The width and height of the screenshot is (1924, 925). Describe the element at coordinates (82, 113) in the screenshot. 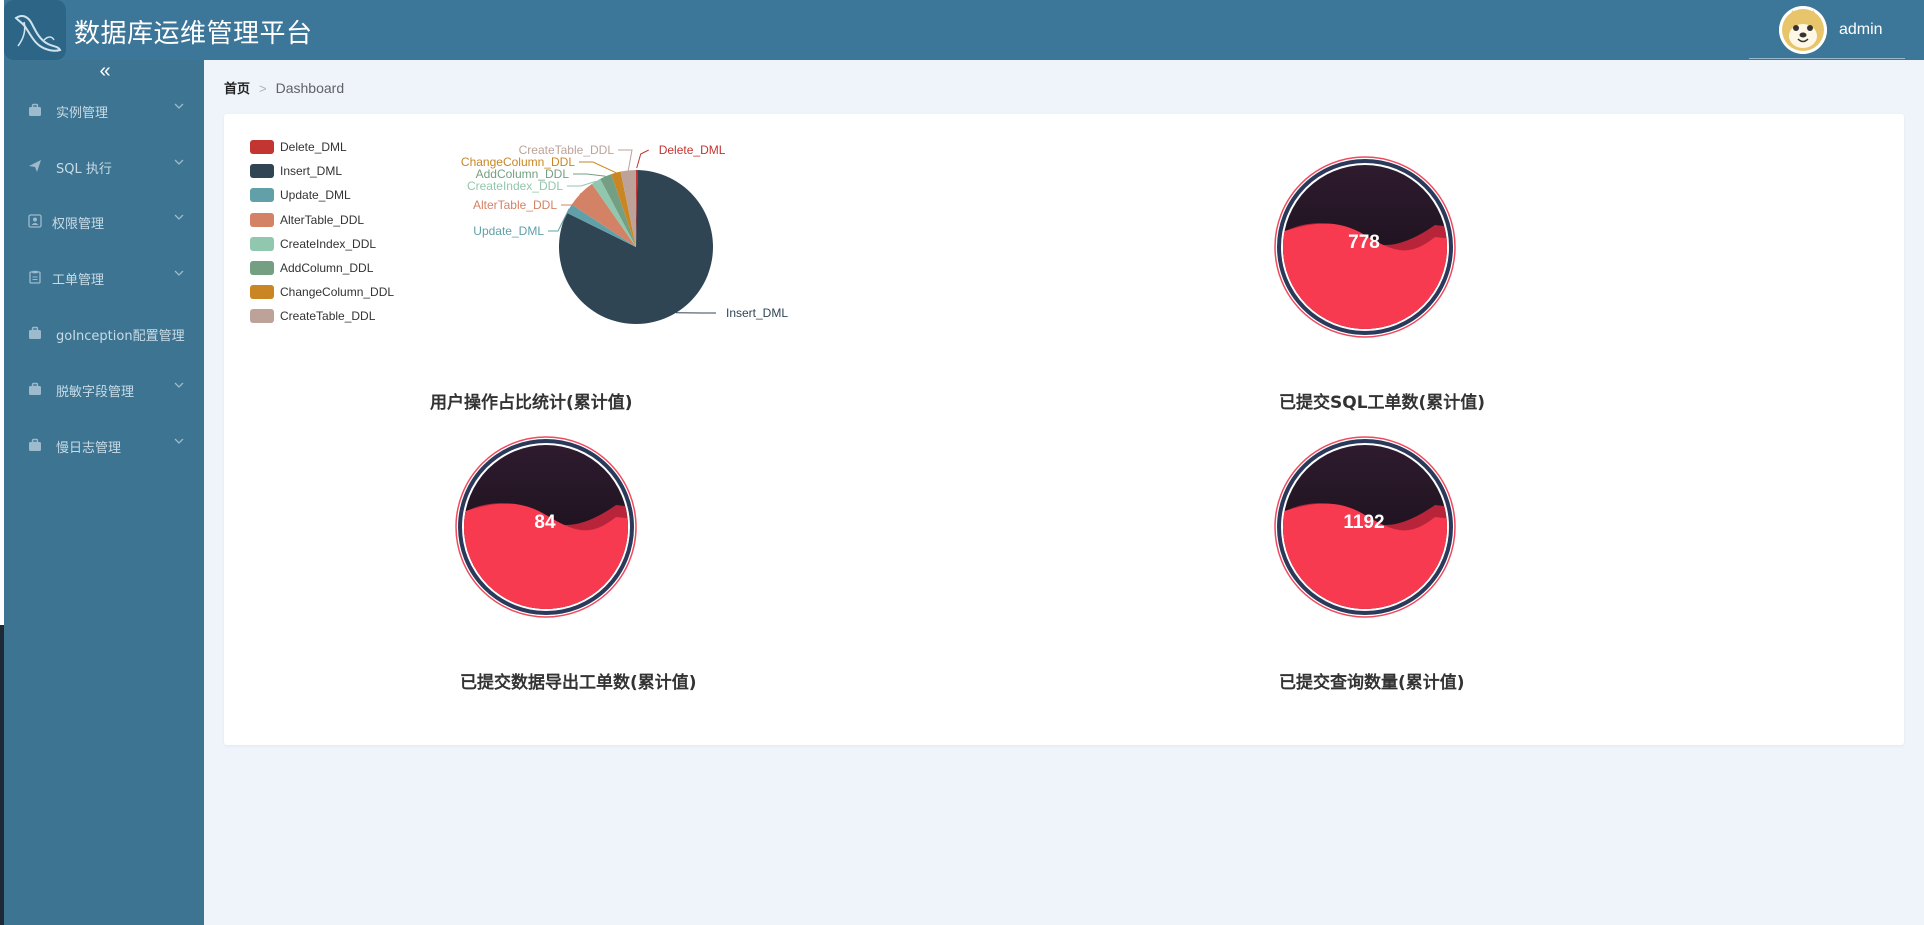

I see `sidebar-item-label: 实例管理` at that location.